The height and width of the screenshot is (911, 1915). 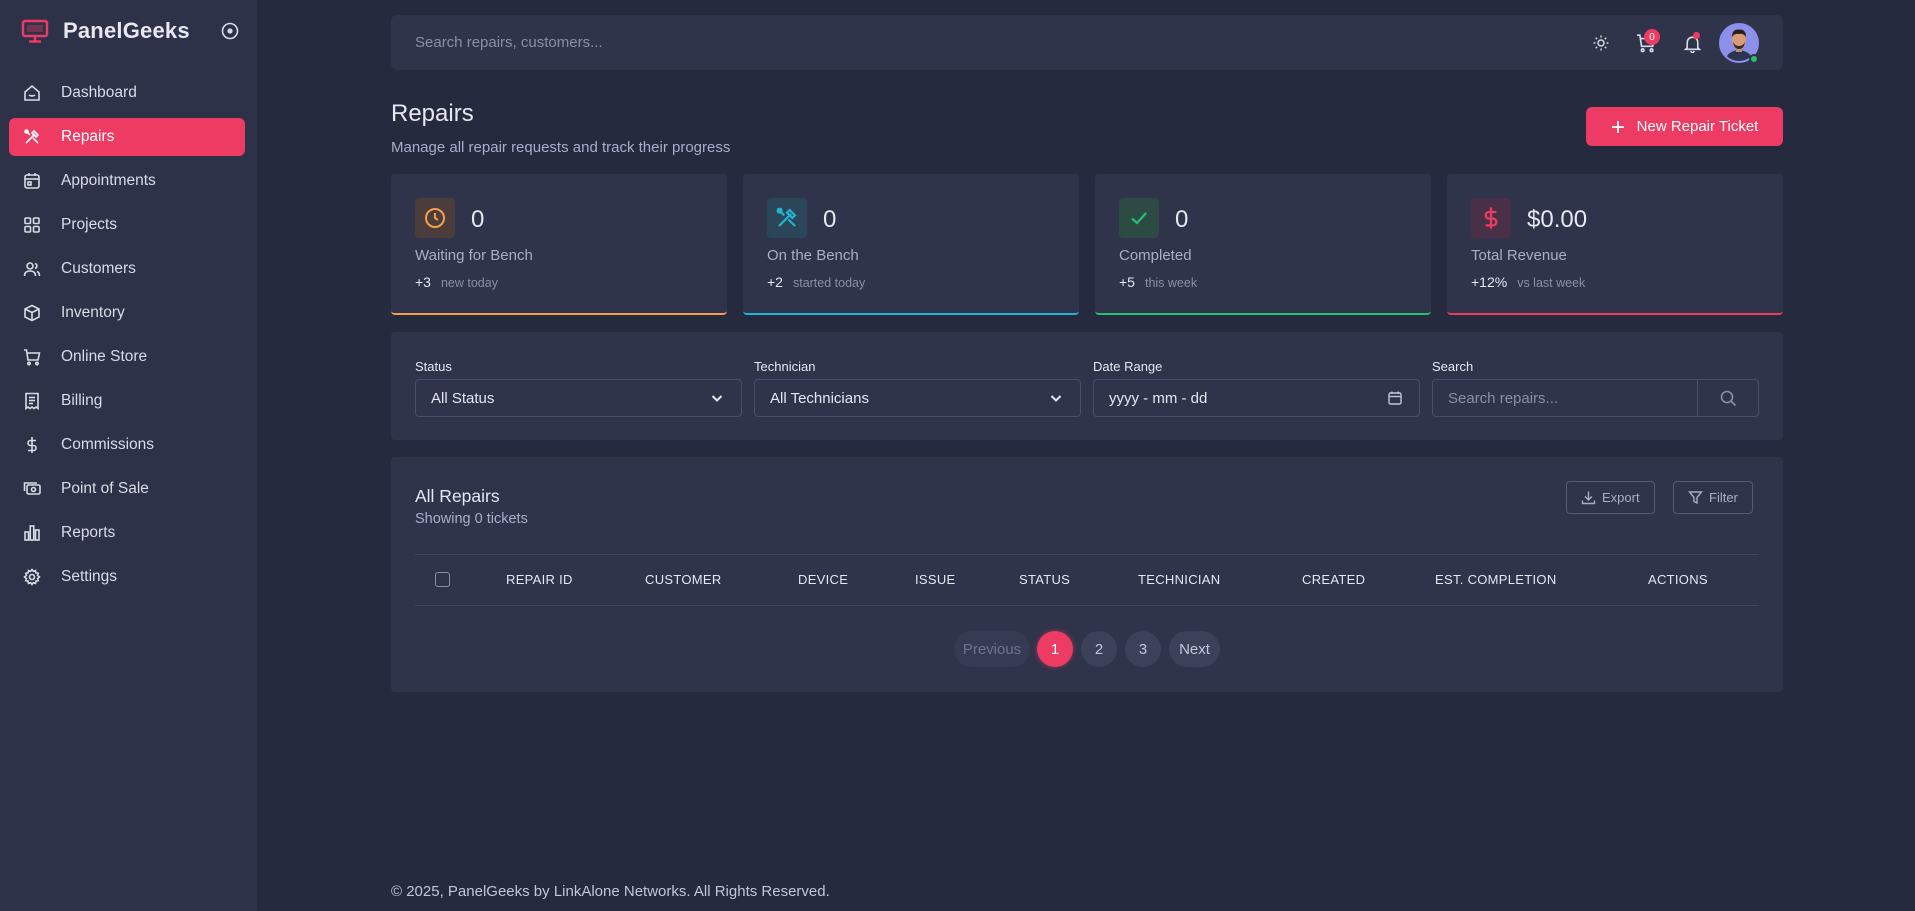 I want to click on new-repair-ticket-button: New Repair Ticket, so click(x=1684, y=126).